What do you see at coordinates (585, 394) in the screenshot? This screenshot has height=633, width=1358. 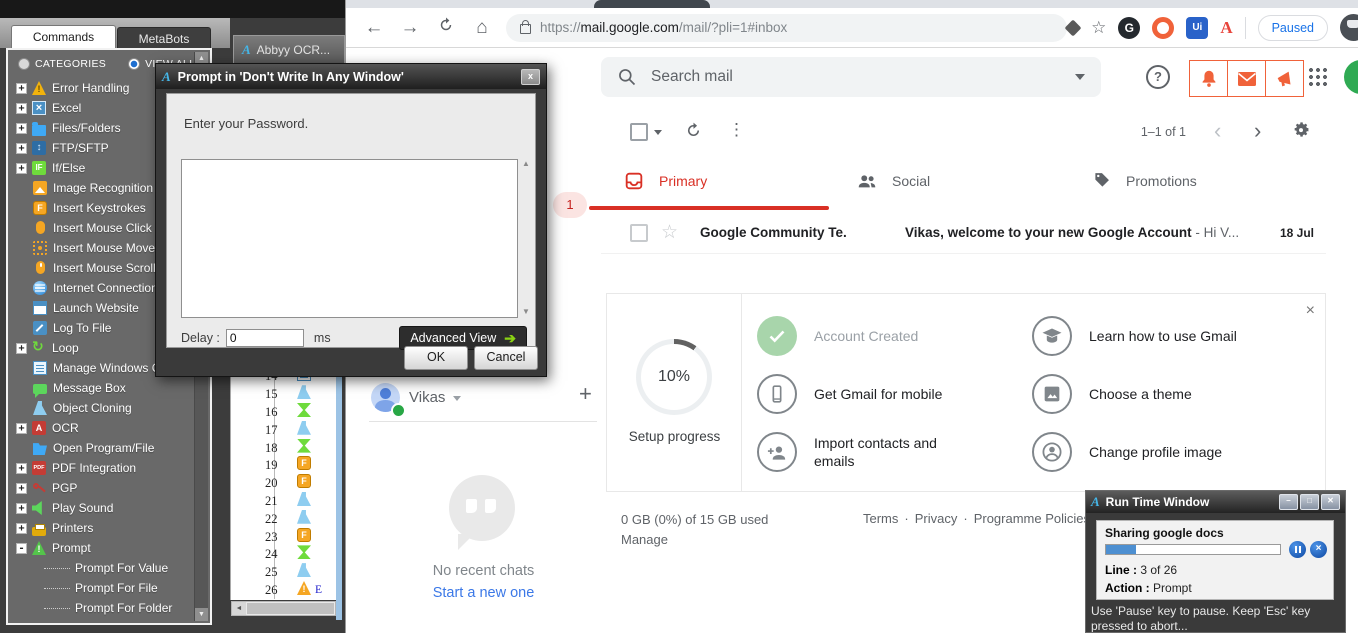 I see `new-chat-button: +` at bounding box center [585, 394].